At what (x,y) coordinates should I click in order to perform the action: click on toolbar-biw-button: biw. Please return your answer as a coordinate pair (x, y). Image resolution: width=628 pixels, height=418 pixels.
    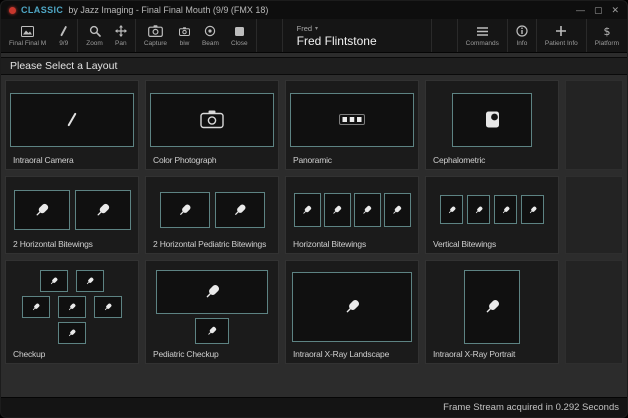
    Looking at the image, I should click on (184, 36).